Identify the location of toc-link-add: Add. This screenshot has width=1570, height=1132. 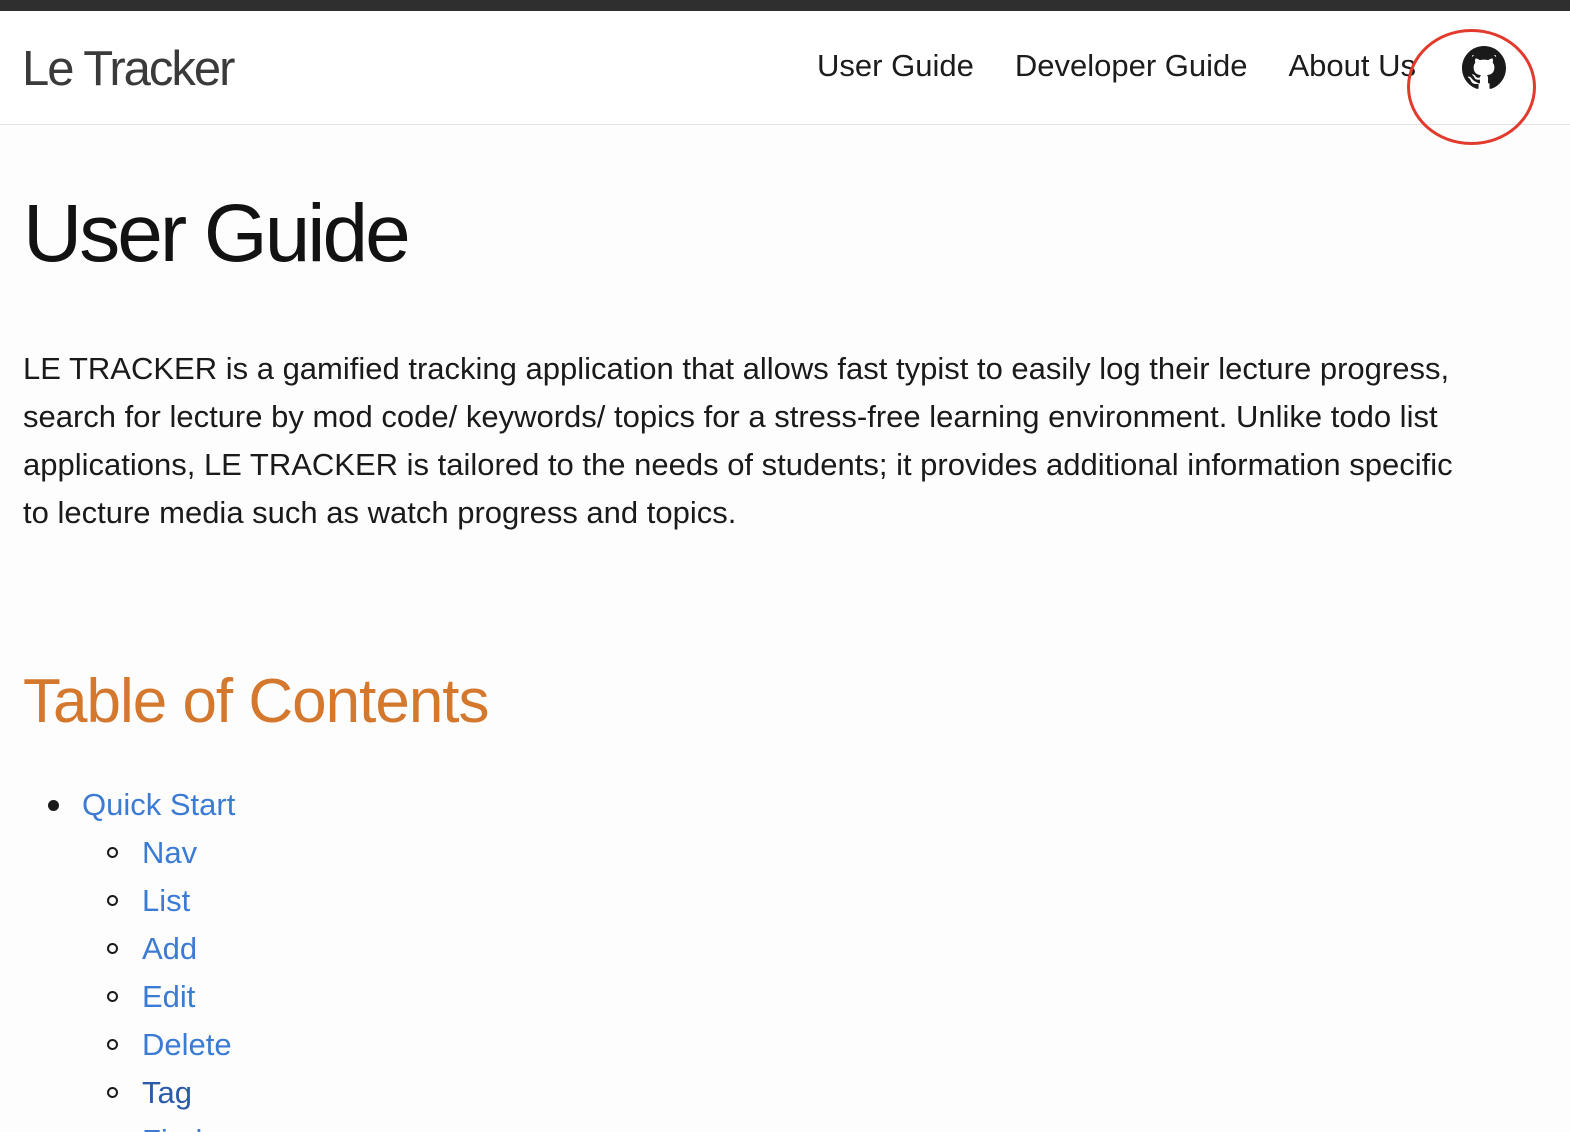
(169, 948).